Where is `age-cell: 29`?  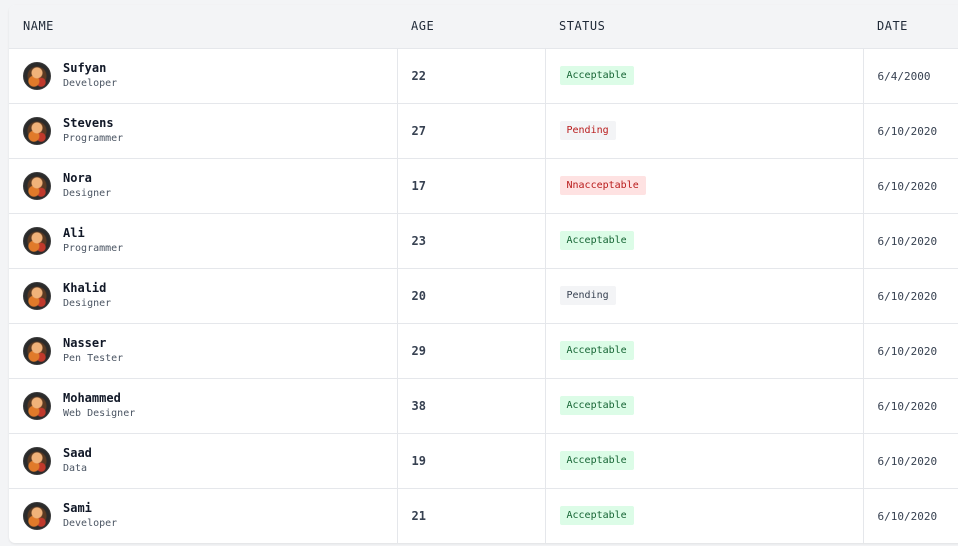
age-cell: 29 is located at coordinates (470, 351).